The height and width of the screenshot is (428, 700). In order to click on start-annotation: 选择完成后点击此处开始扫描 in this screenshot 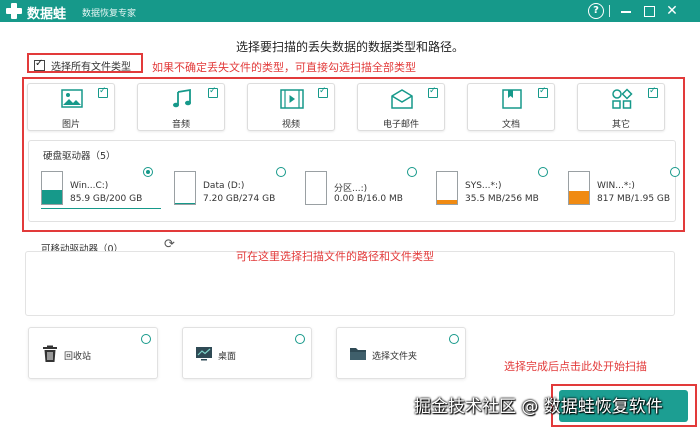, I will do `click(575, 366)`.